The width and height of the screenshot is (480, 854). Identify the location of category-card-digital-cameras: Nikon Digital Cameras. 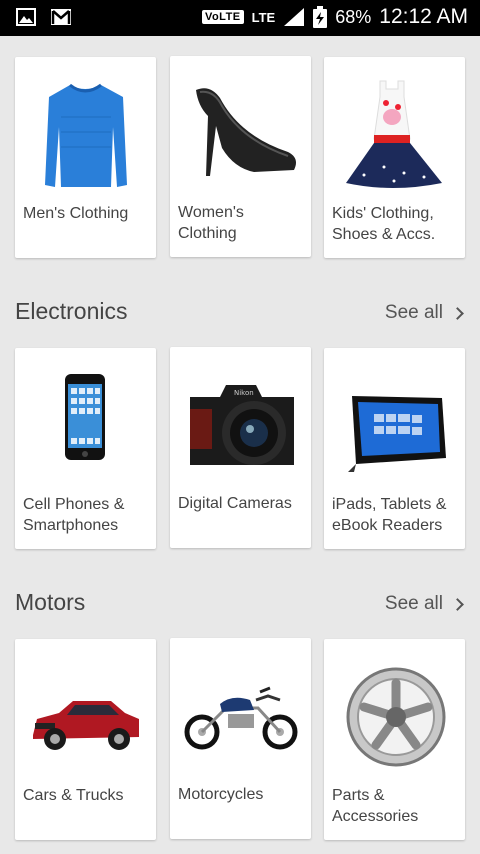
(240, 447).